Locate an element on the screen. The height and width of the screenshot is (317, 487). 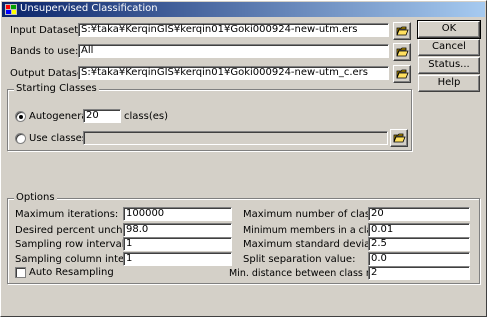
max-classes-field: 20 is located at coordinates (419, 214).